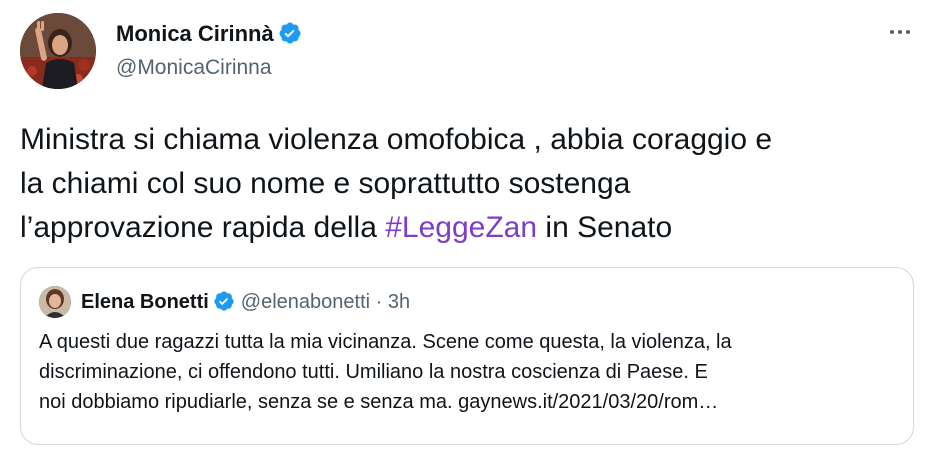 This screenshot has height=468, width=938. Describe the element at coordinates (461, 227) in the screenshot. I see `hashtag-link: #LeggeZan` at that location.